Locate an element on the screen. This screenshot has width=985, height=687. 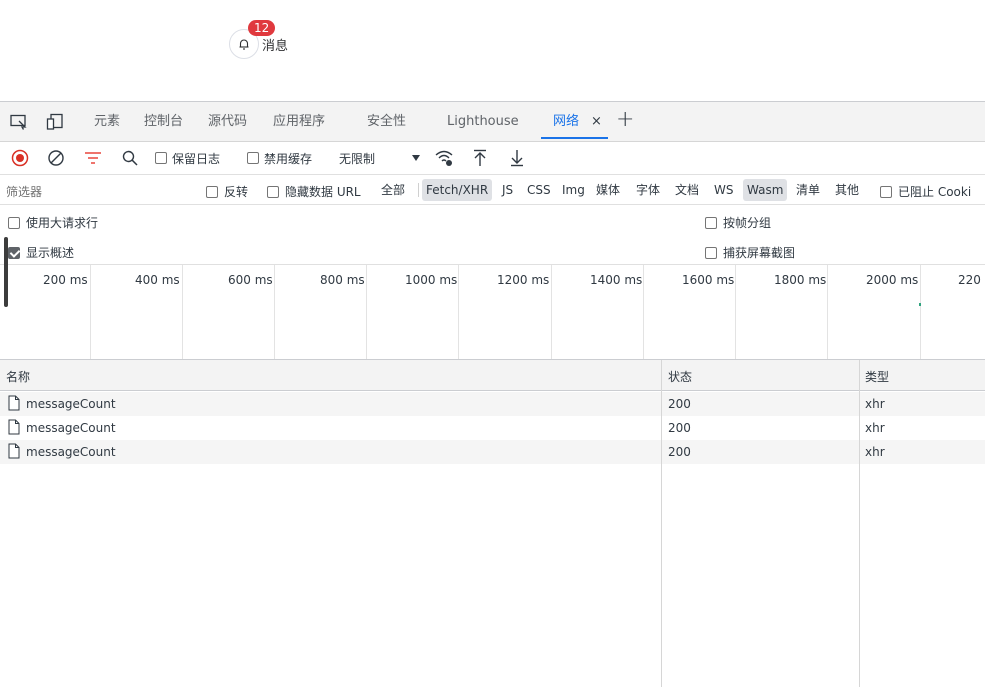
column-header-name: 名称 is located at coordinates (18, 376).